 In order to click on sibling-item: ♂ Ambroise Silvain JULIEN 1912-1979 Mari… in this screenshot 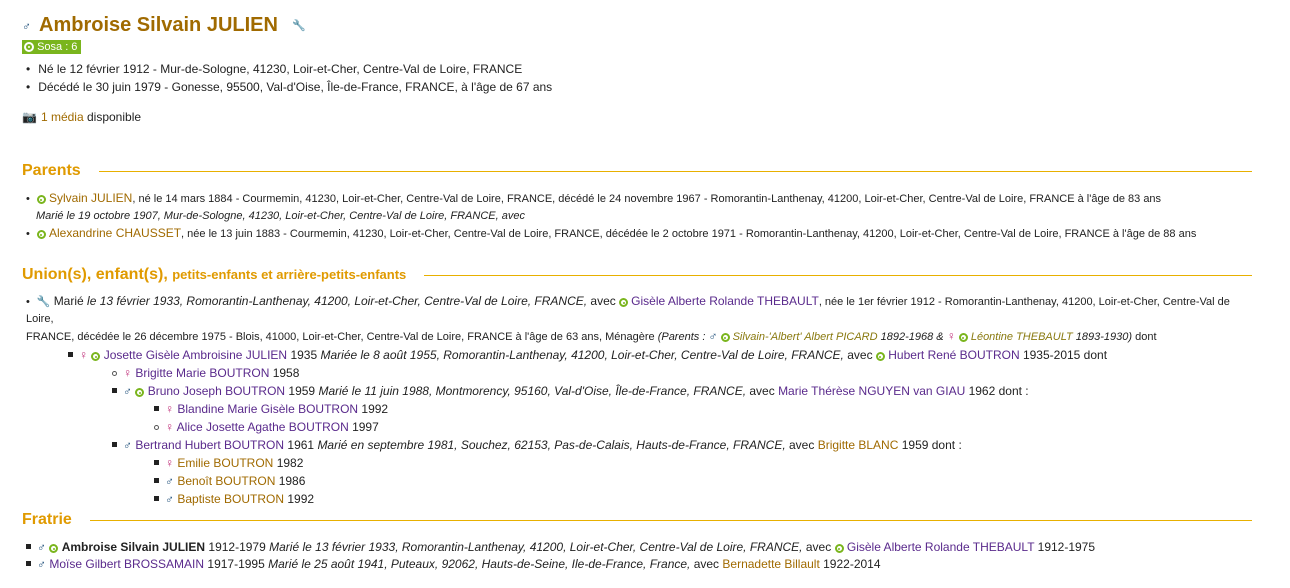, I will do `click(560, 547)`.